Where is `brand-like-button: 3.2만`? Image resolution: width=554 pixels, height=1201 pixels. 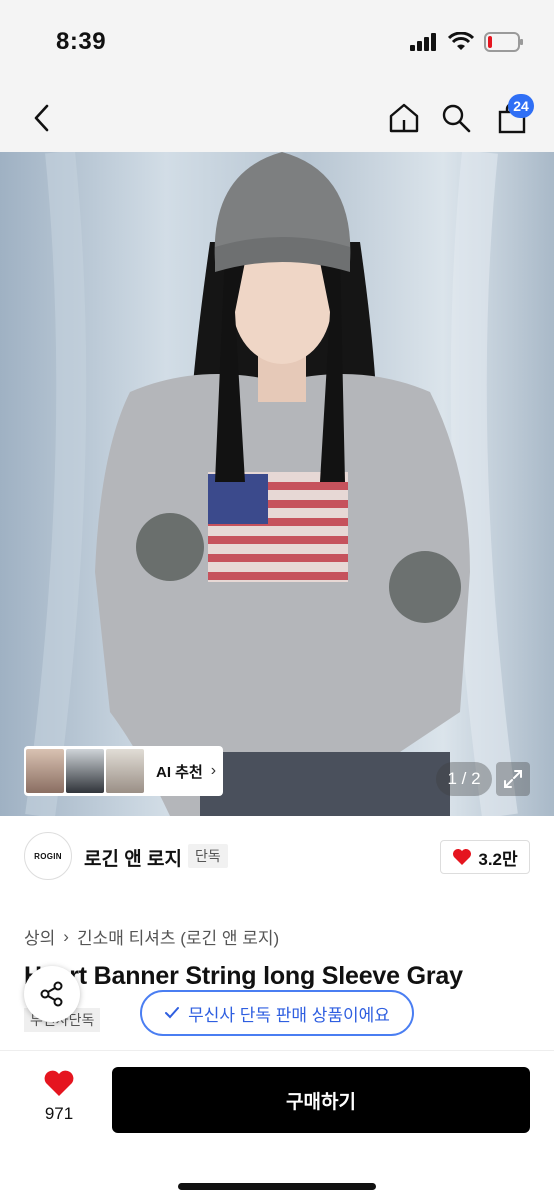
brand-like-button: 3.2만 is located at coordinates (485, 857).